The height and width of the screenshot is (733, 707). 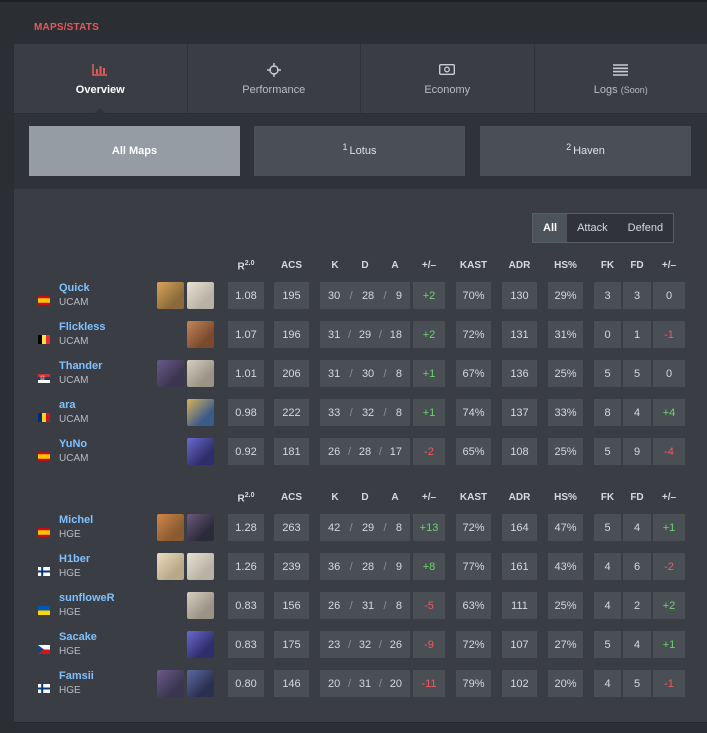 I want to click on stat-kda: 33 / 32 / 8, so click(x=365, y=412).